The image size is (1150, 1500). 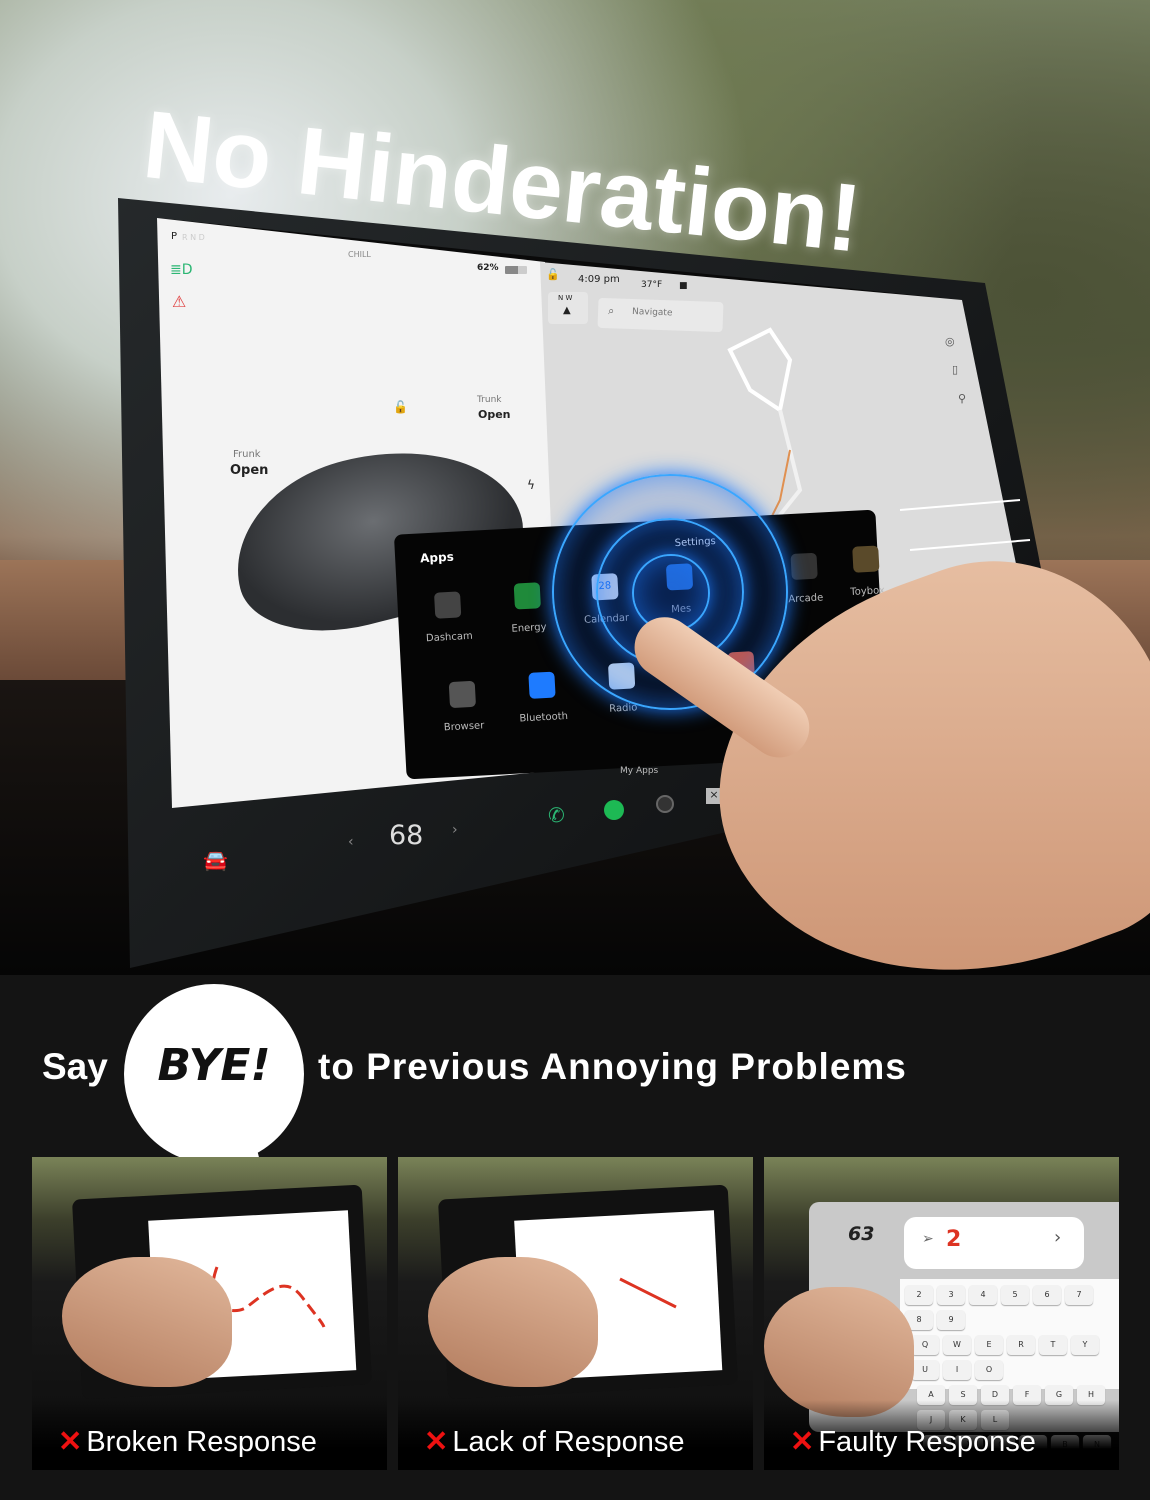 I want to click on app-dashcam: Dashcam, so click(x=448, y=617).